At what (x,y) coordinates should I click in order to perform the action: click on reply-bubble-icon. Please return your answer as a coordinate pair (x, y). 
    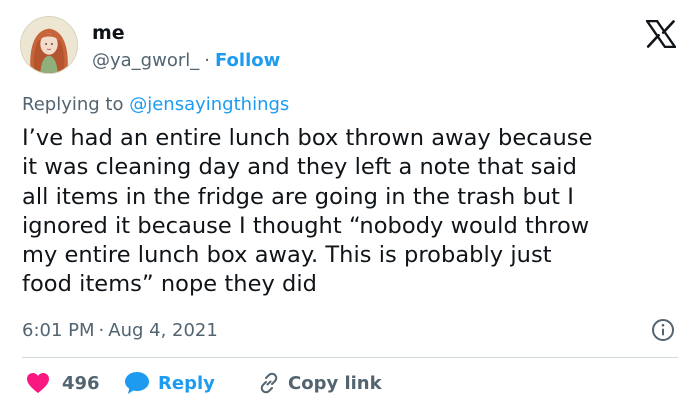
    Looking at the image, I should click on (137, 383).